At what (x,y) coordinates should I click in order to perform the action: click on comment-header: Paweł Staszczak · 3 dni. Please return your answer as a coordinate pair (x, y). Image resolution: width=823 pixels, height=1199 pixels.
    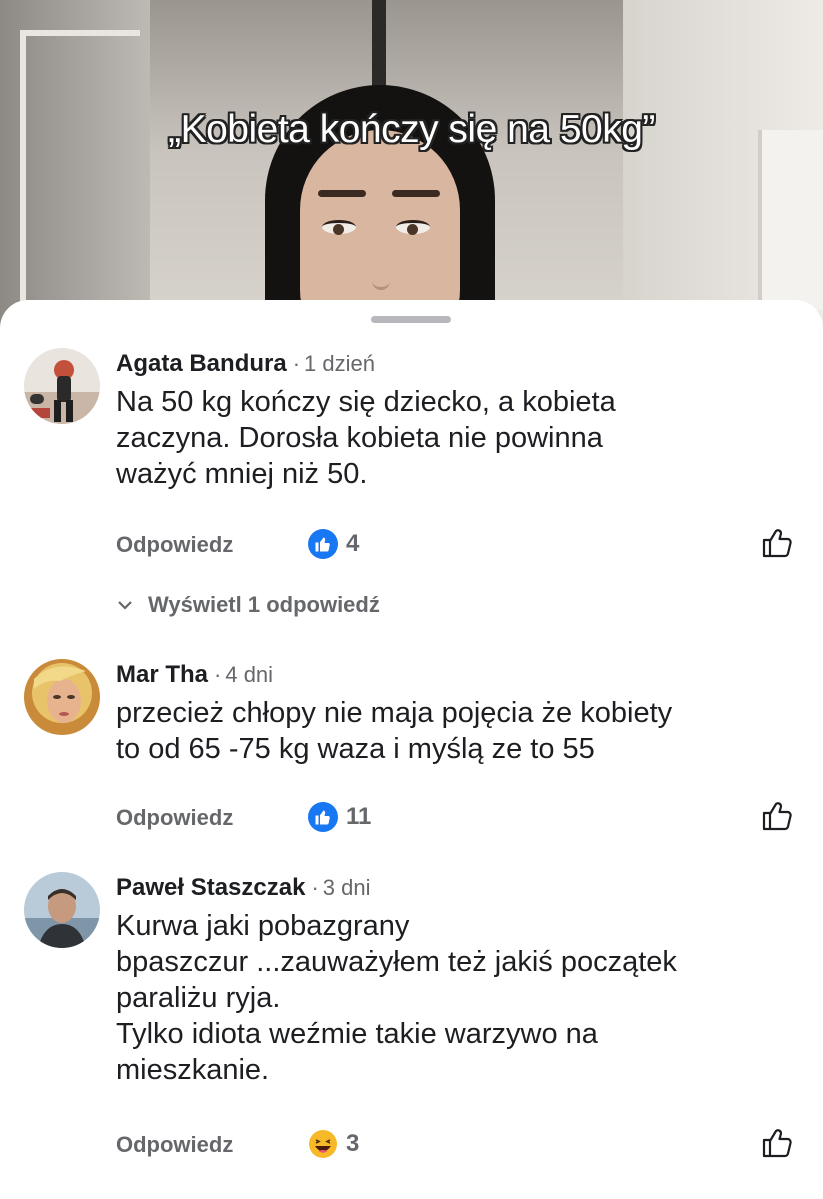
    Looking at the image, I should click on (243, 888).